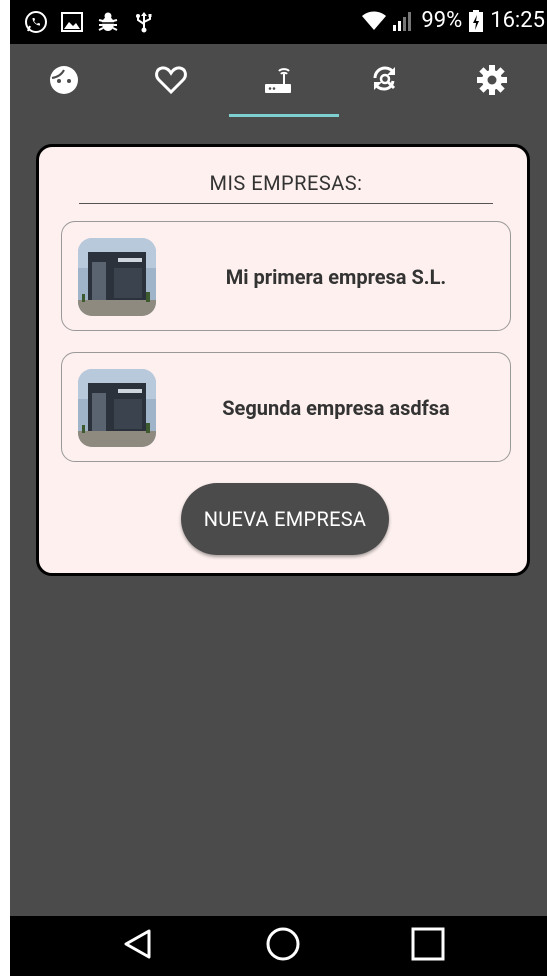 The image size is (547, 976). Describe the element at coordinates (108, 22) in the screenshot. I see `bug-icon` at that location.